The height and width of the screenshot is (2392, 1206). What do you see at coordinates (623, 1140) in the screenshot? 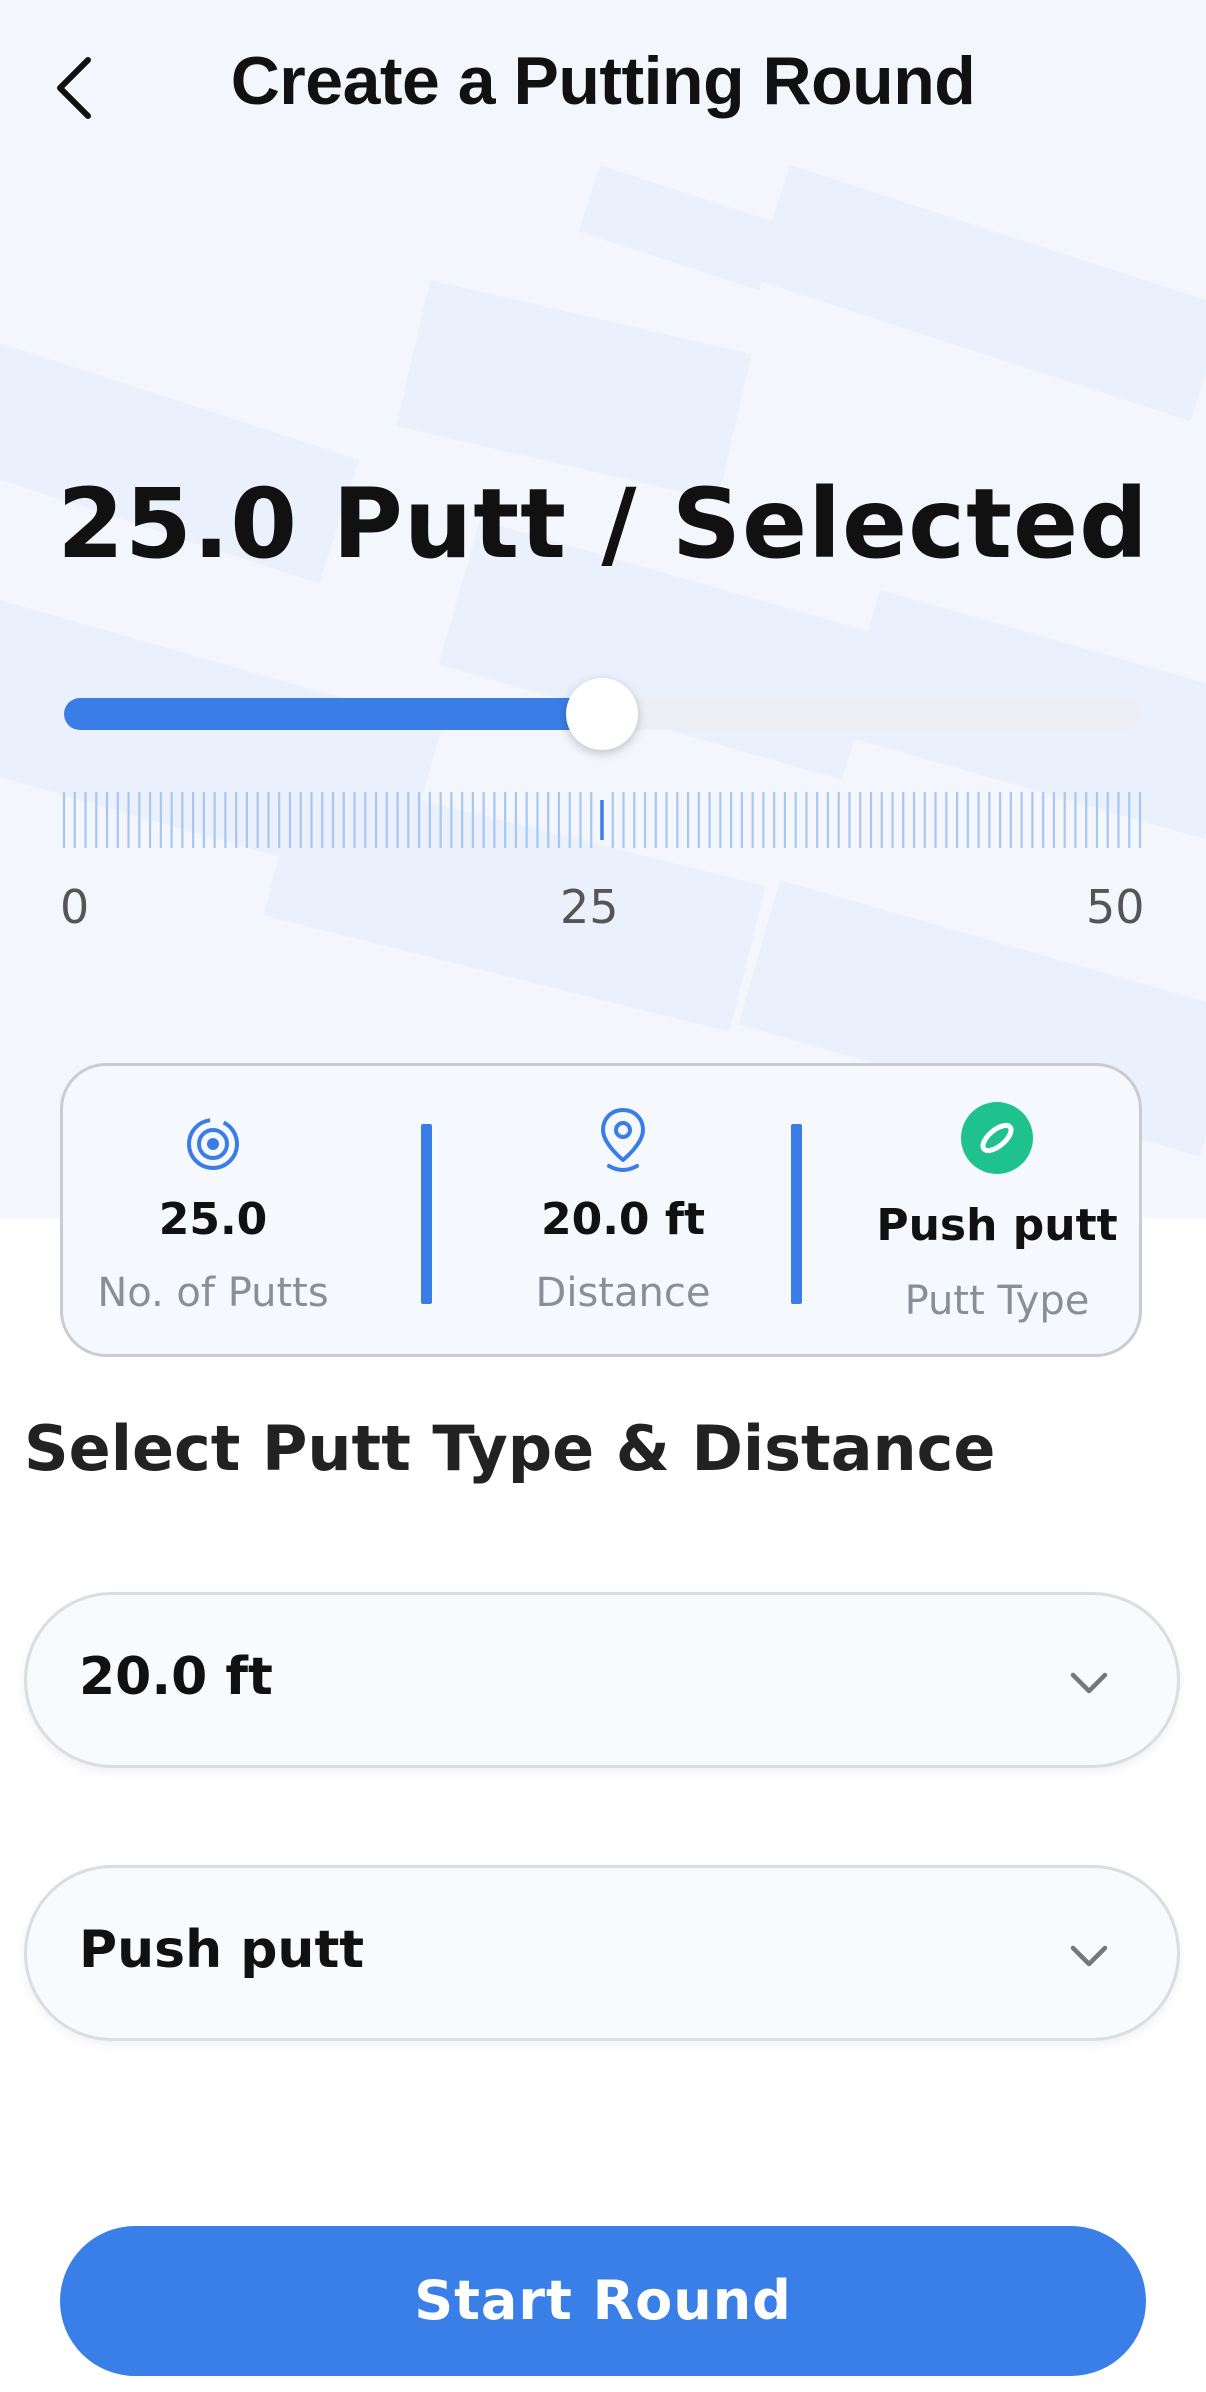
I see `location-pin-icon` at bounding box center [623, 1140].